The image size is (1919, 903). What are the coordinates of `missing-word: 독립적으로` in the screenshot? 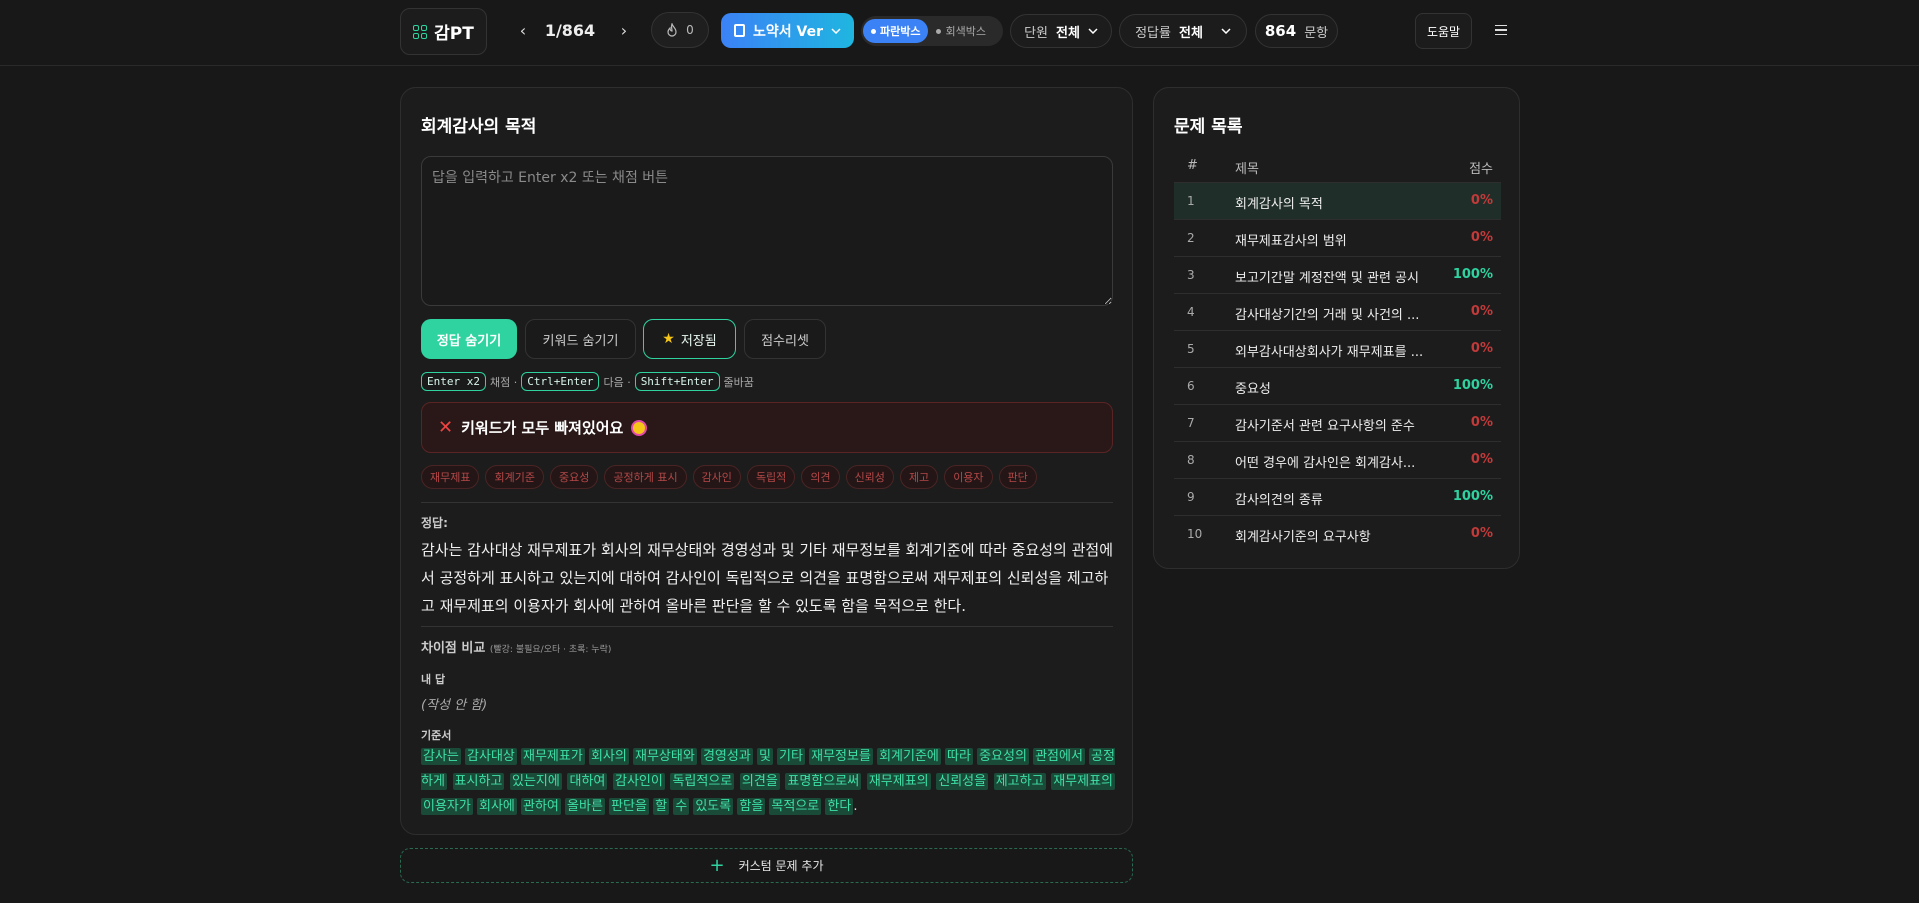 It's located at (702, 781).